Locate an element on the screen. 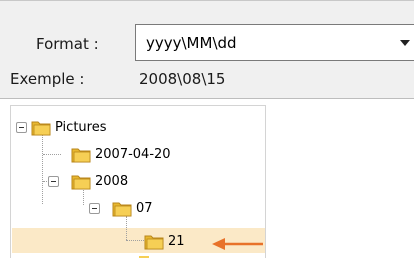 The height and width of the screenshot is (258, 414). tree-node-label: 2007-04-20 is located at coordinates (133, 154).